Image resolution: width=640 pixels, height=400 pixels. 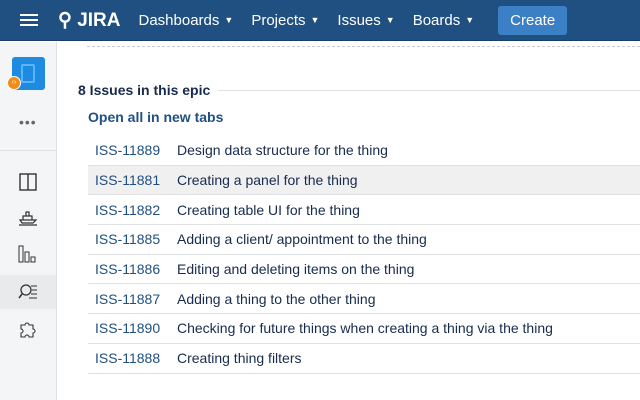 I want to click on board-icon, so click(x=28, y=182).